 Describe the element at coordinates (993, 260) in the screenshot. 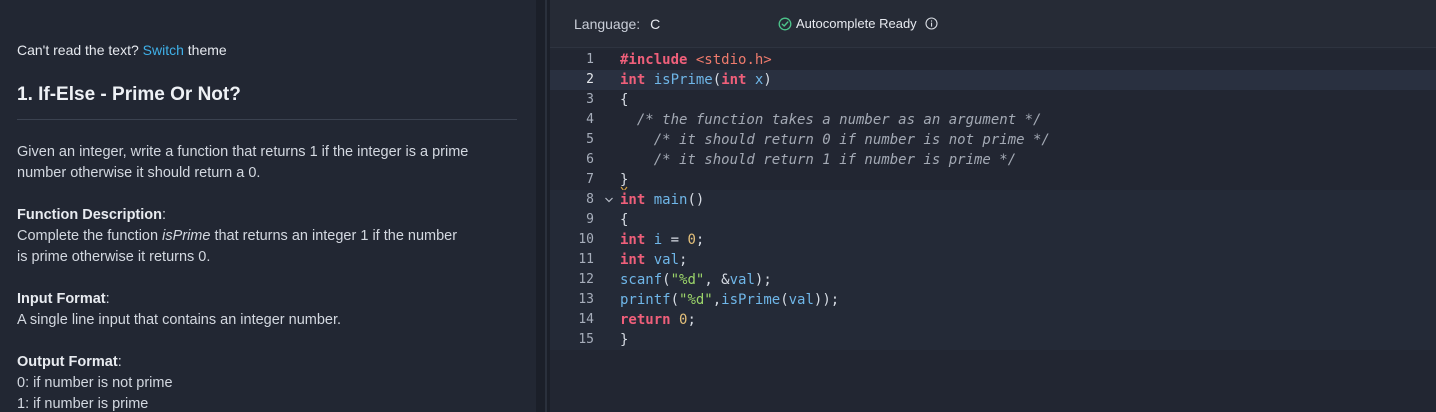

I see `code-line: 11 int val;` at that location.